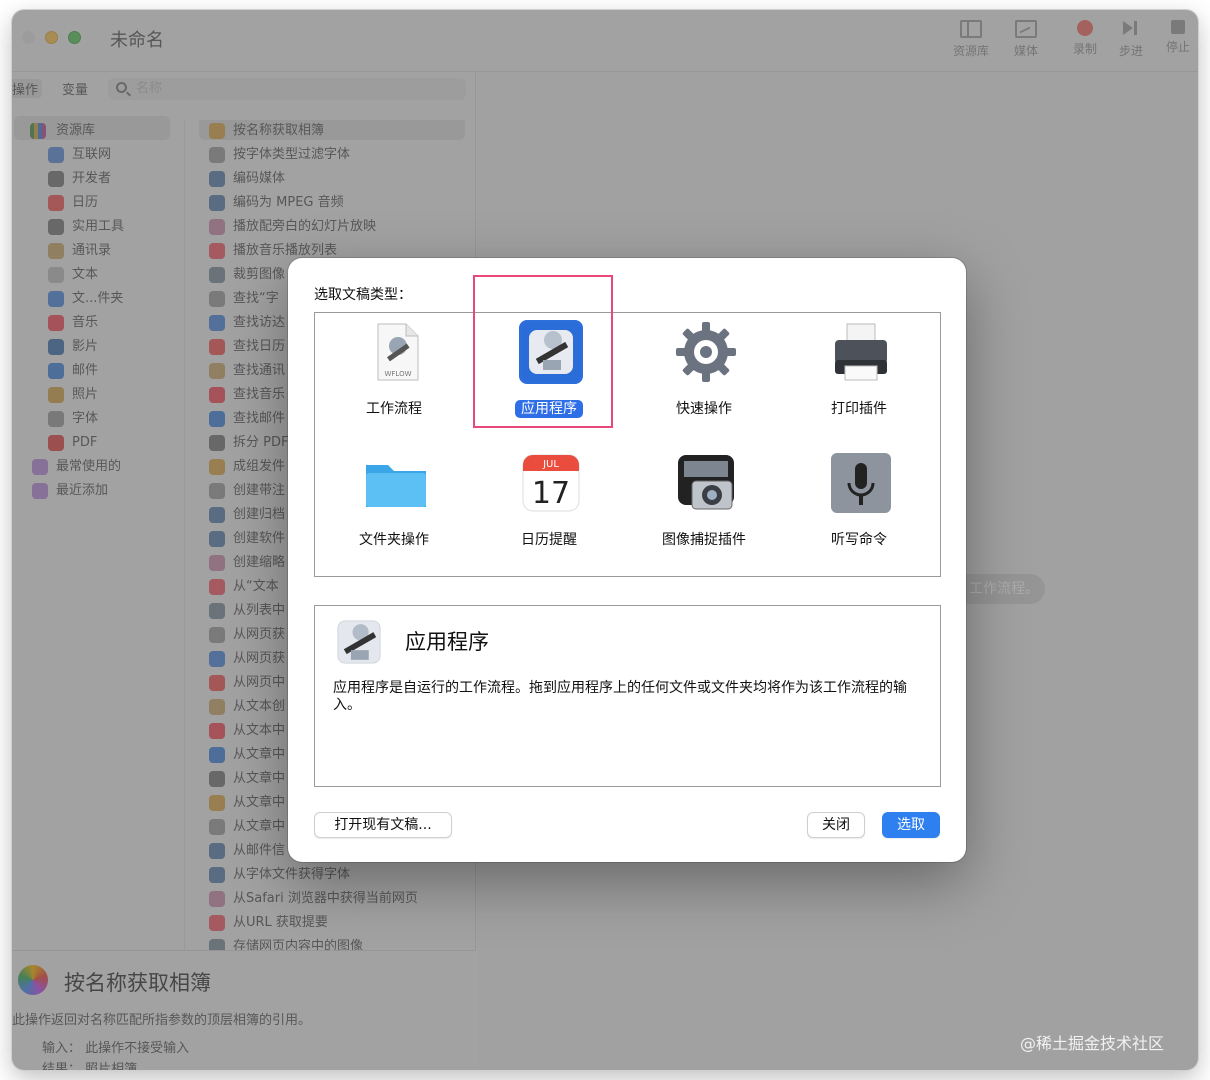 This screenshot has height=1080, width=1210. What do you see at coordinates (394, 409) in the screenshot?
I see `type-label: 工作流程` at bounding box center [394, 409].